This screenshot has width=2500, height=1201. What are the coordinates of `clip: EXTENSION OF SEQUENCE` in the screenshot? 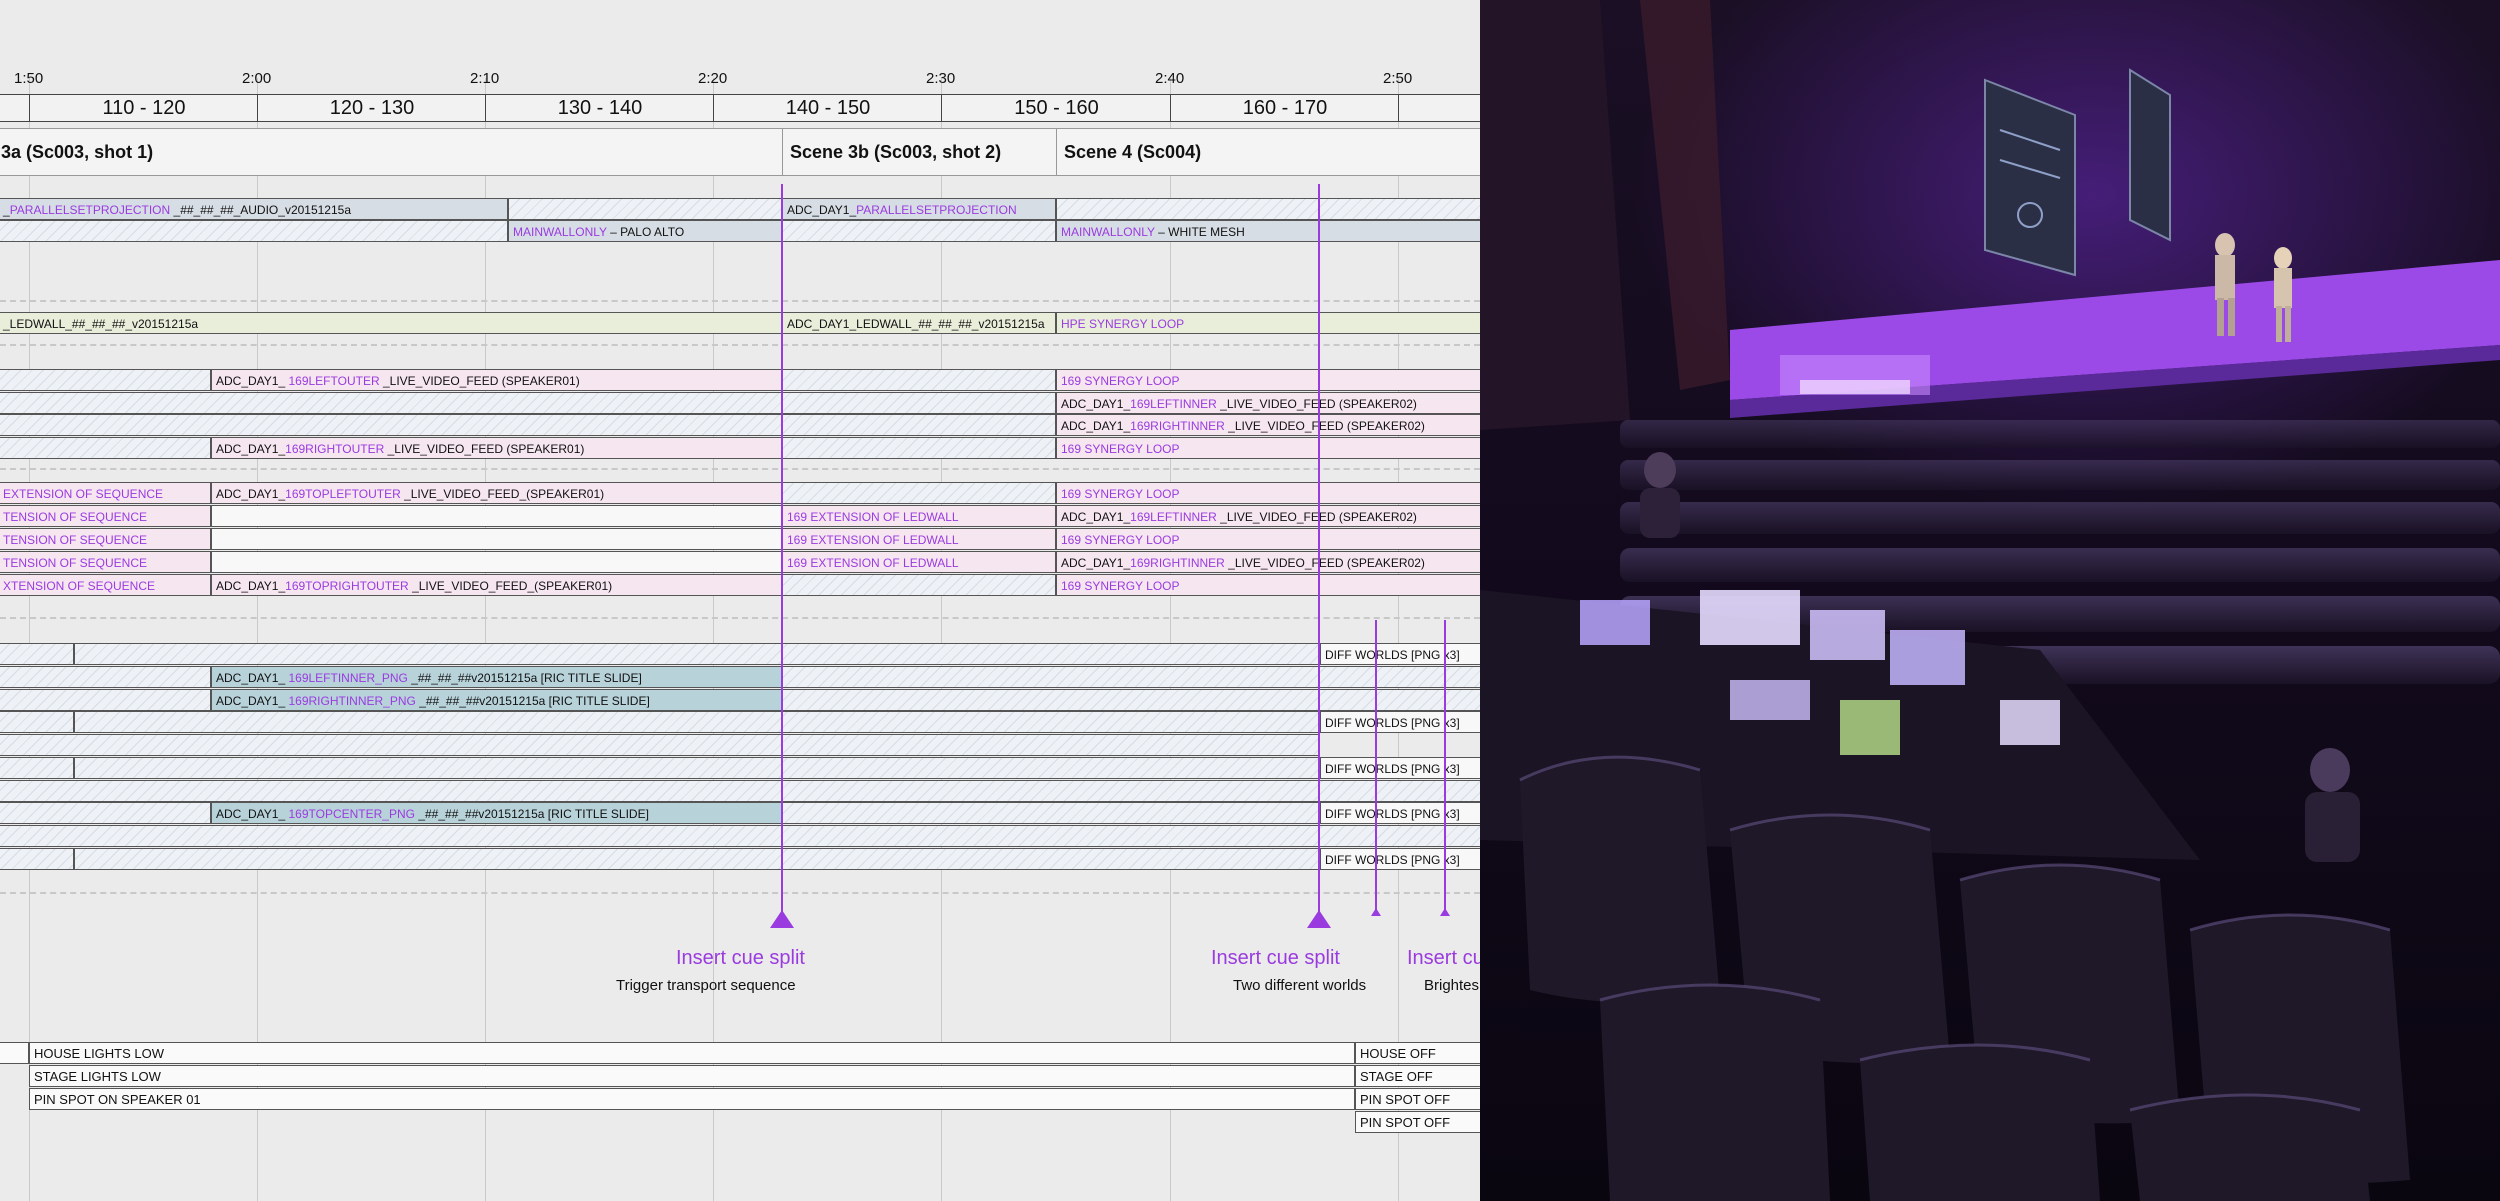 It's located at (105, 493).